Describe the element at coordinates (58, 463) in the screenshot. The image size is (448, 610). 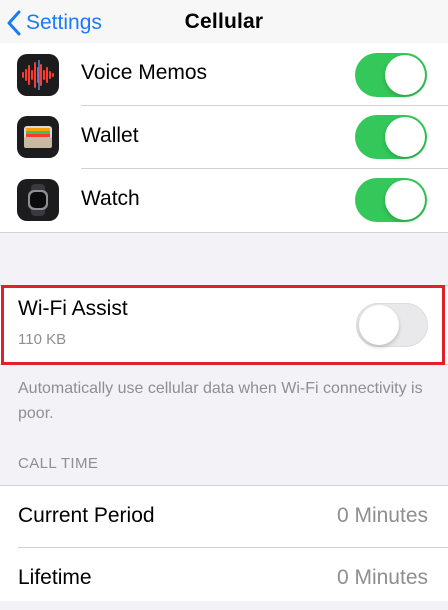
I see `call-time-header: CALL TIME` at that location.